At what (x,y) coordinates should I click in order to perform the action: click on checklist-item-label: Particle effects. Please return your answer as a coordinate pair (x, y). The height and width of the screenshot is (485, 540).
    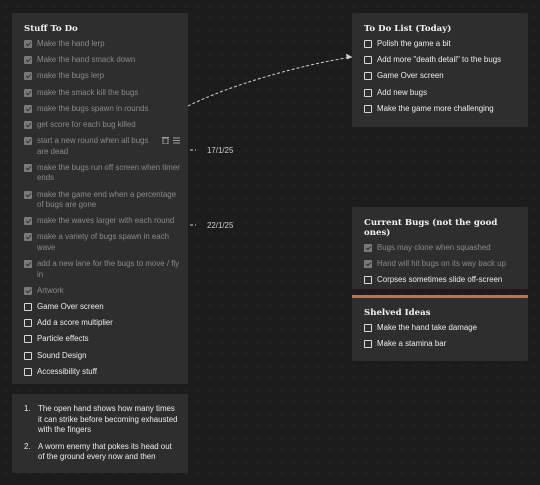
    Looking at the image, I should click on (63, 339).